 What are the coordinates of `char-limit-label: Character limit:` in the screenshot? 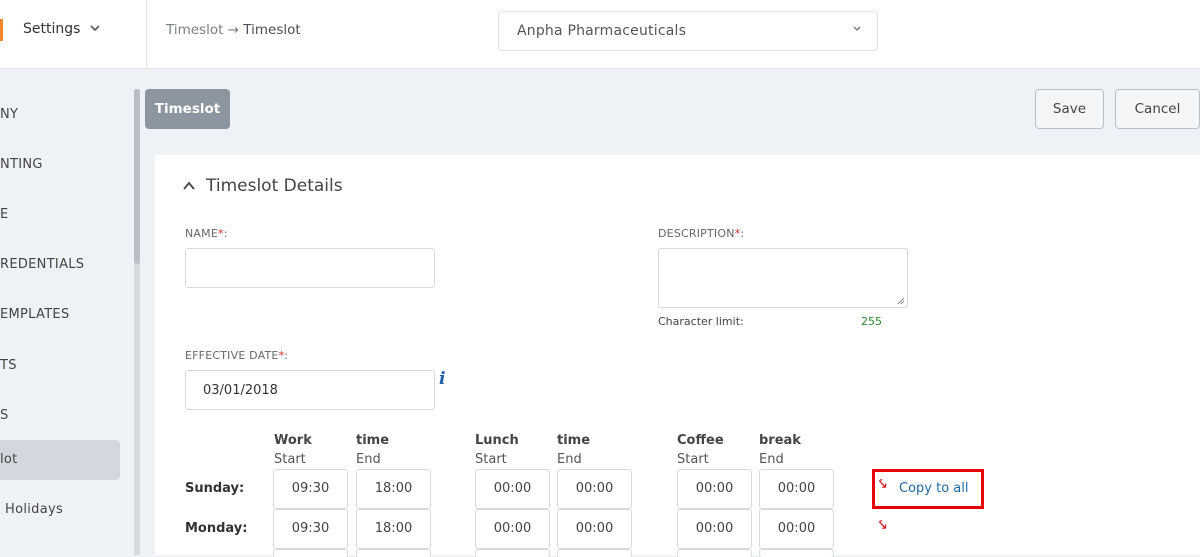 It's located at (701, 321).